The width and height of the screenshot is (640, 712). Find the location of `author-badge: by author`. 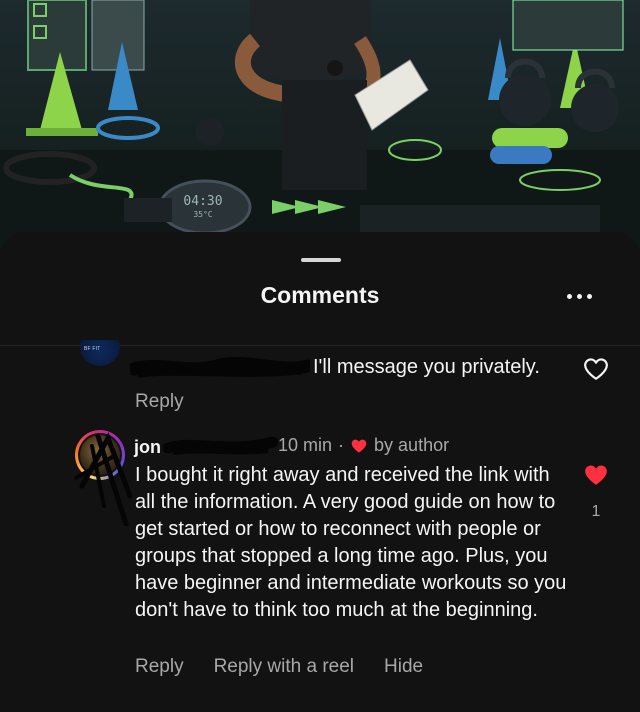

author-badge: by author is located at coordinates (412, 445).